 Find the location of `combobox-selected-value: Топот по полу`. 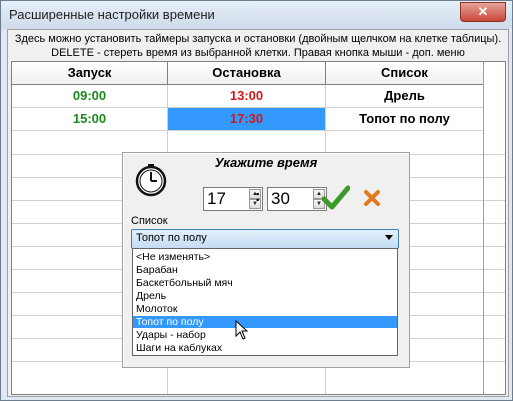

combobox-selected-value: Топот по полу is located at coordinates (171, 238).